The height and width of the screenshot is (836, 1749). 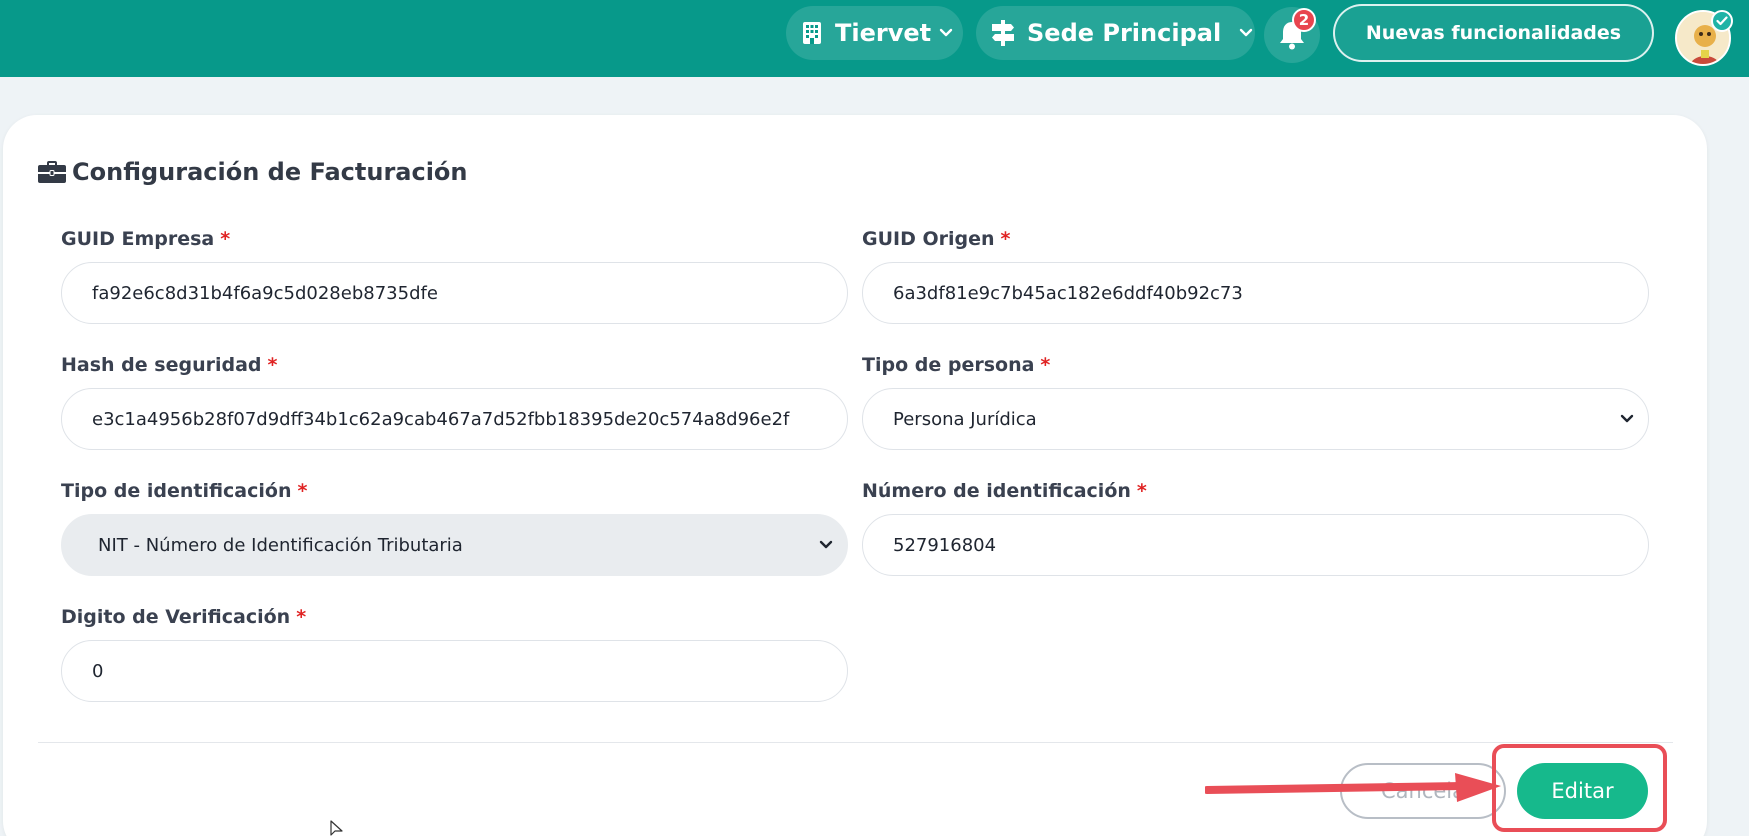 What do you see at coordinates (184, 617) in the screenshot?
I see `digito-verificacion-label: Digito de Verificación *` at bounding box center [184, 617].